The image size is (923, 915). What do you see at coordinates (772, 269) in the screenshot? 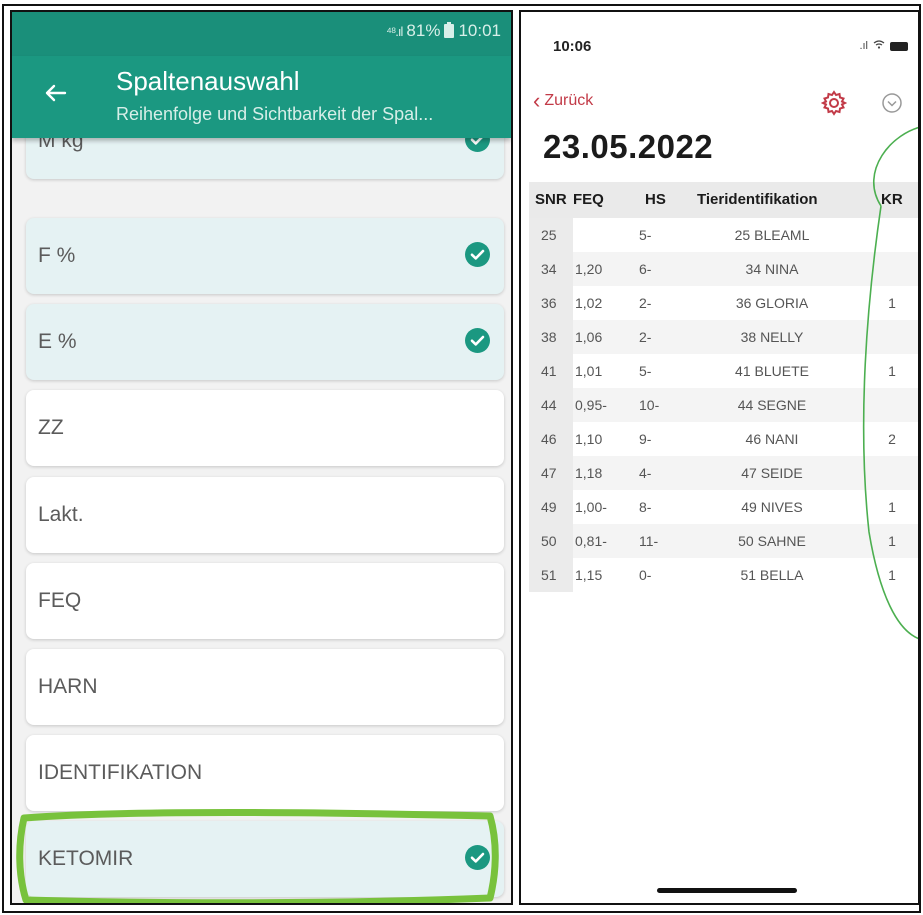
I see `cell-tieridentifikation: 34 NINA` at bounding box center [772, 269].